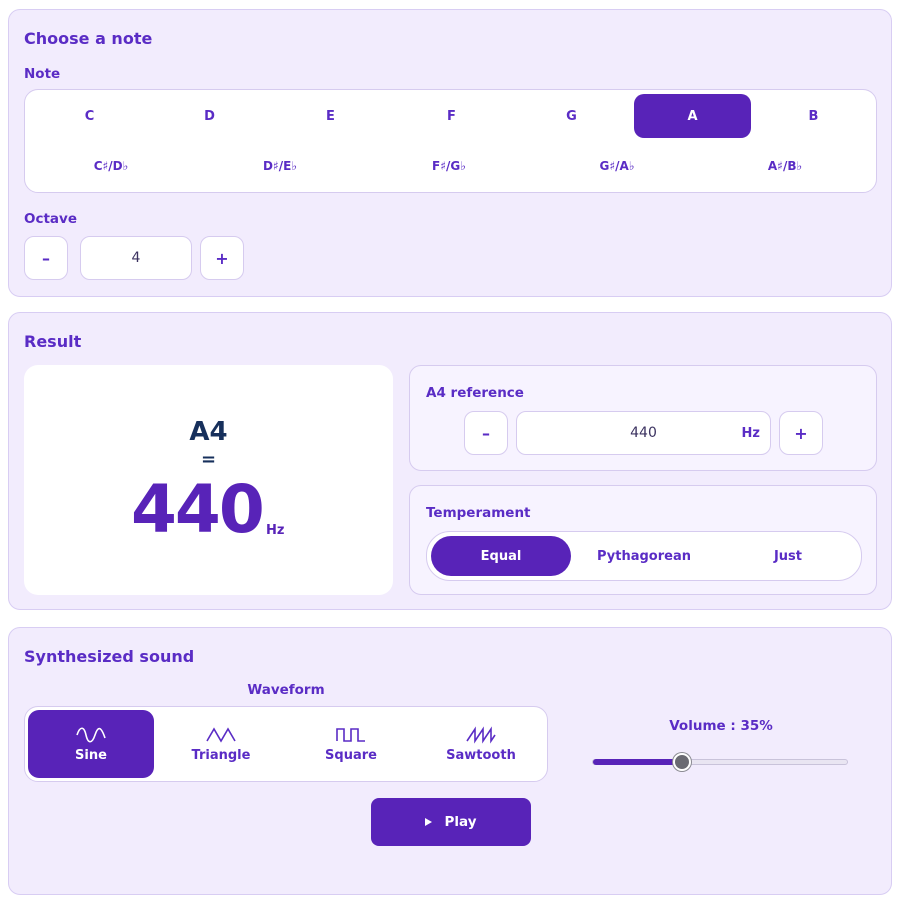 This screenshot has width=900, height=900. What do you see at coordinates (42, 74) in the screenshot?
I see `note-label: Note` at bounding box center [42, 74].